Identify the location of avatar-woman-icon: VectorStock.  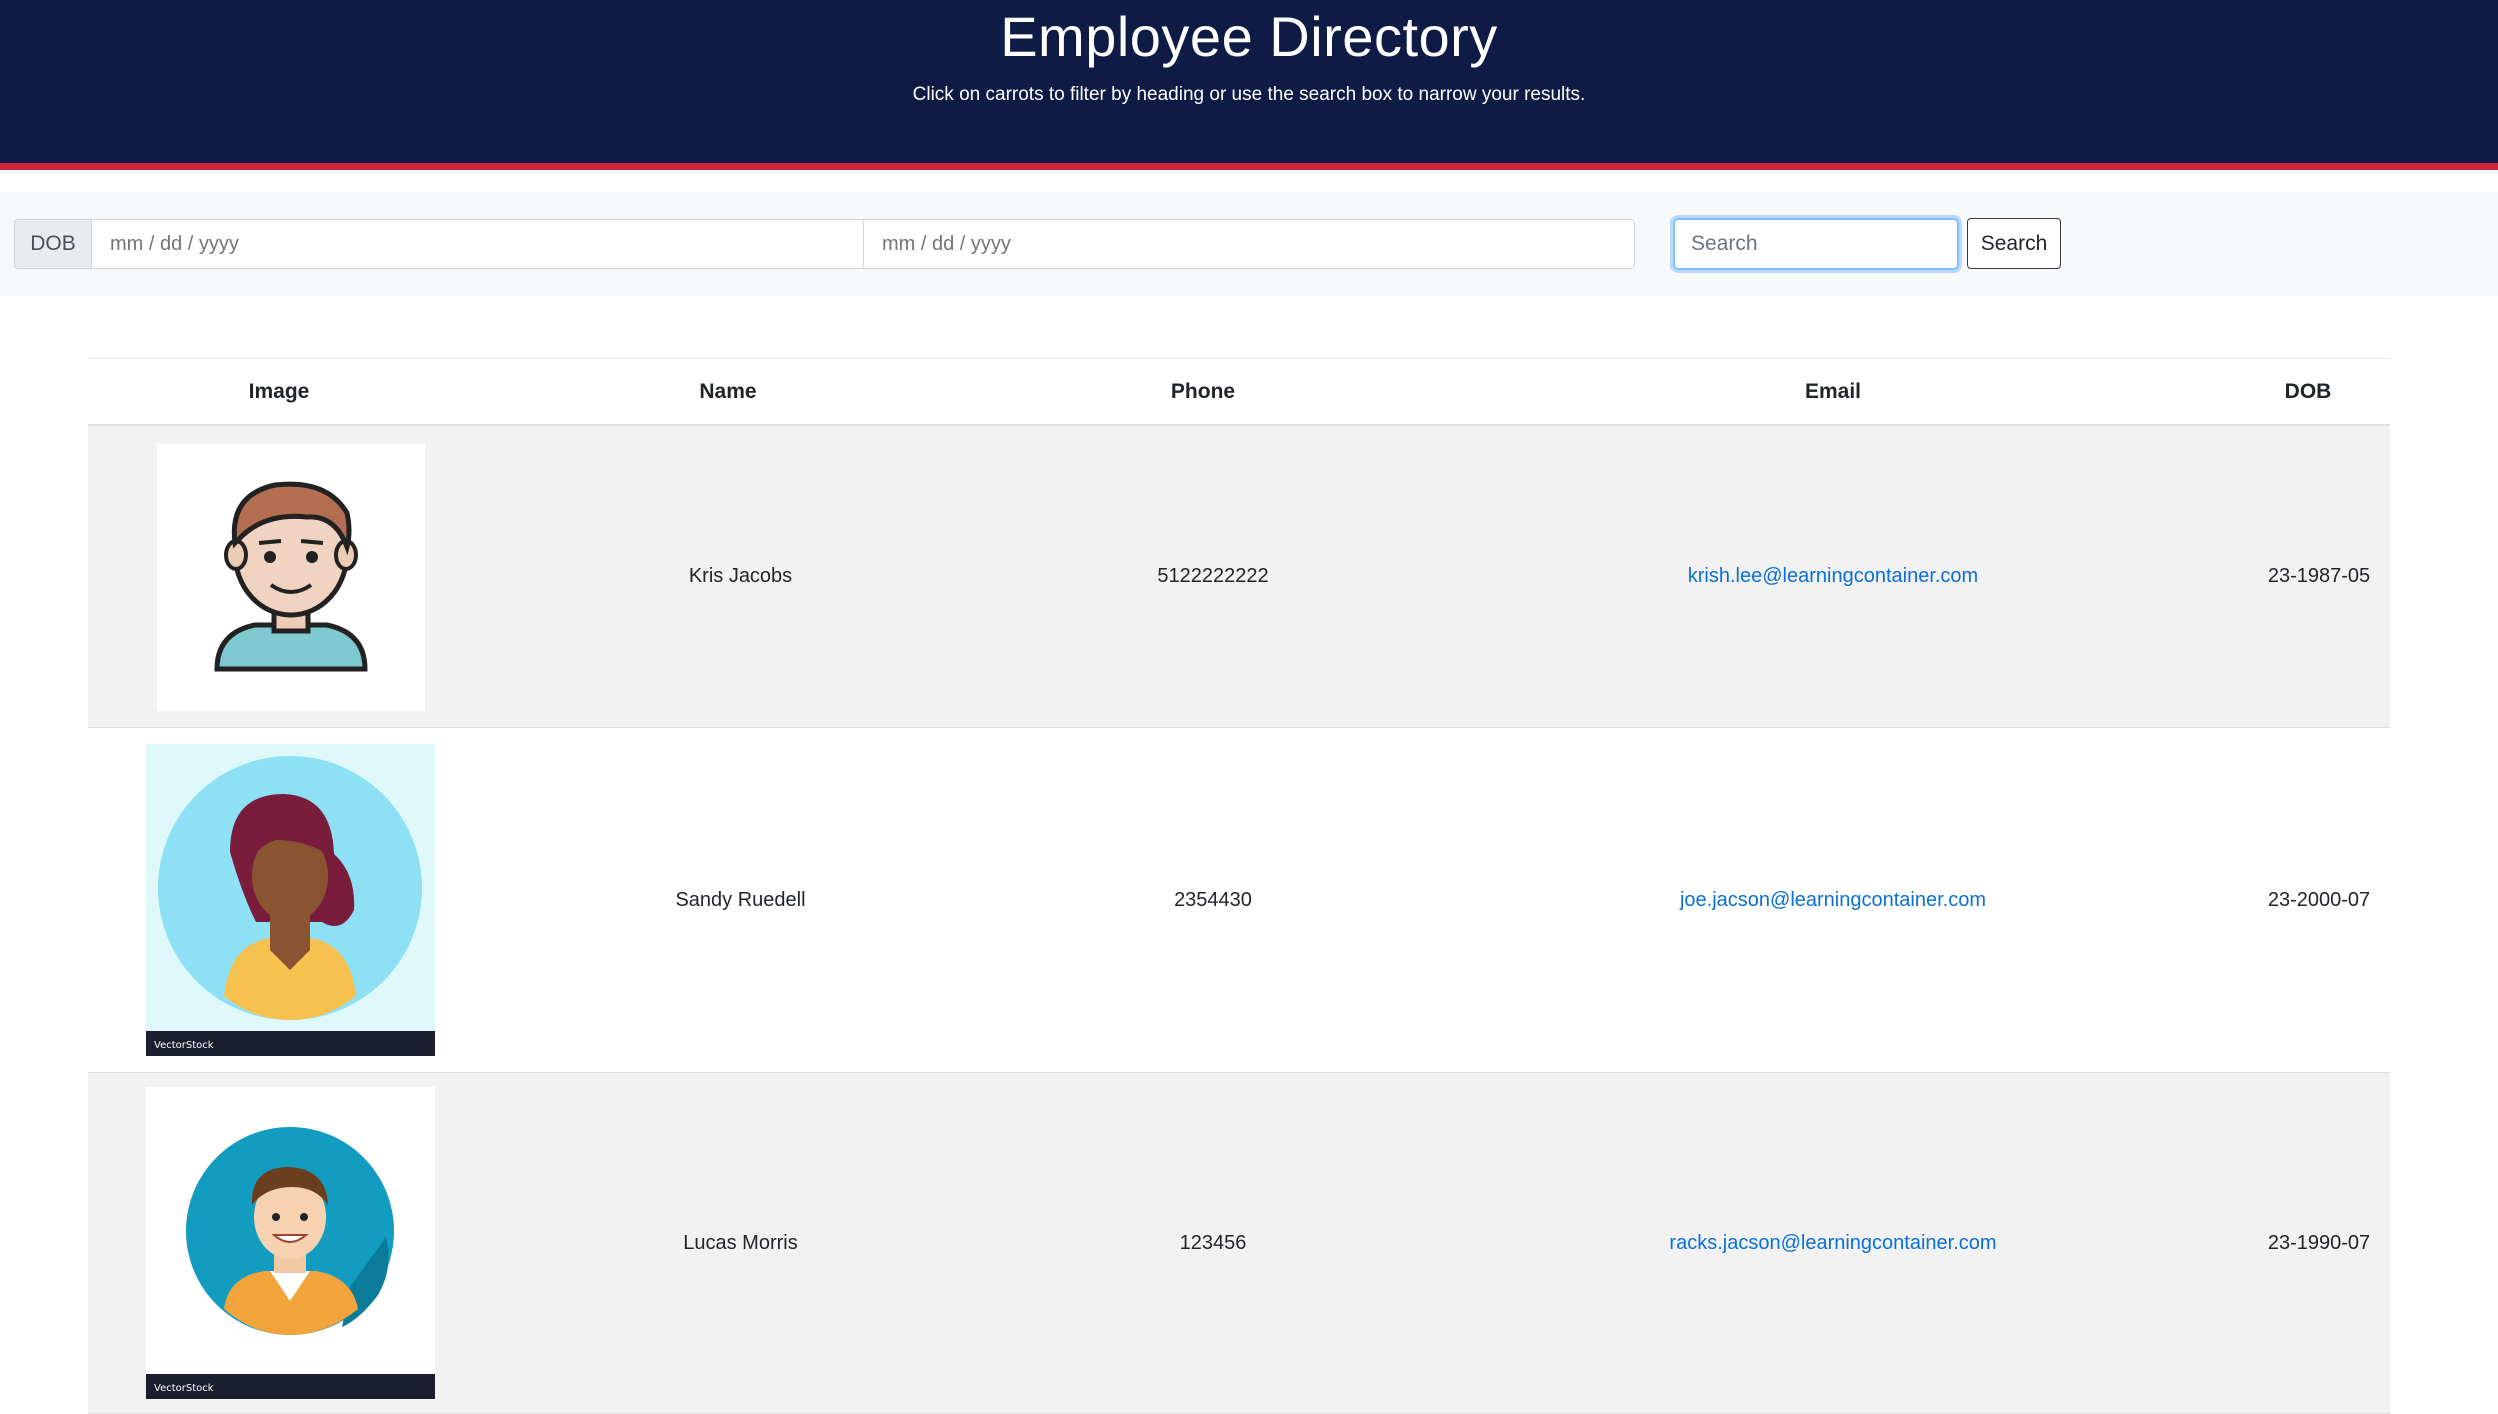
(290, 900).